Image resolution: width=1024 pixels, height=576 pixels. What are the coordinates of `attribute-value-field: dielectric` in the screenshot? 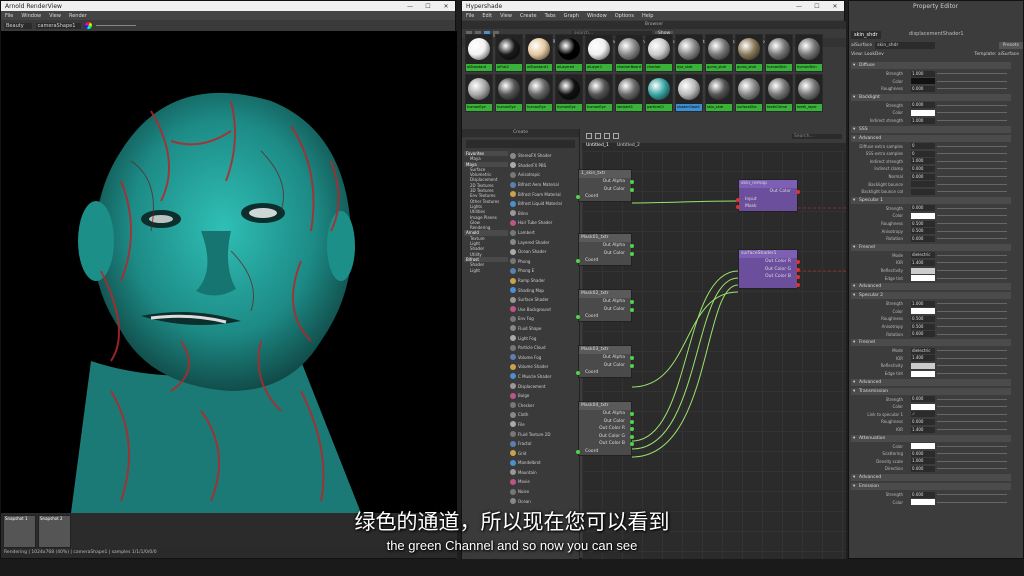 It's located at (923, 255).